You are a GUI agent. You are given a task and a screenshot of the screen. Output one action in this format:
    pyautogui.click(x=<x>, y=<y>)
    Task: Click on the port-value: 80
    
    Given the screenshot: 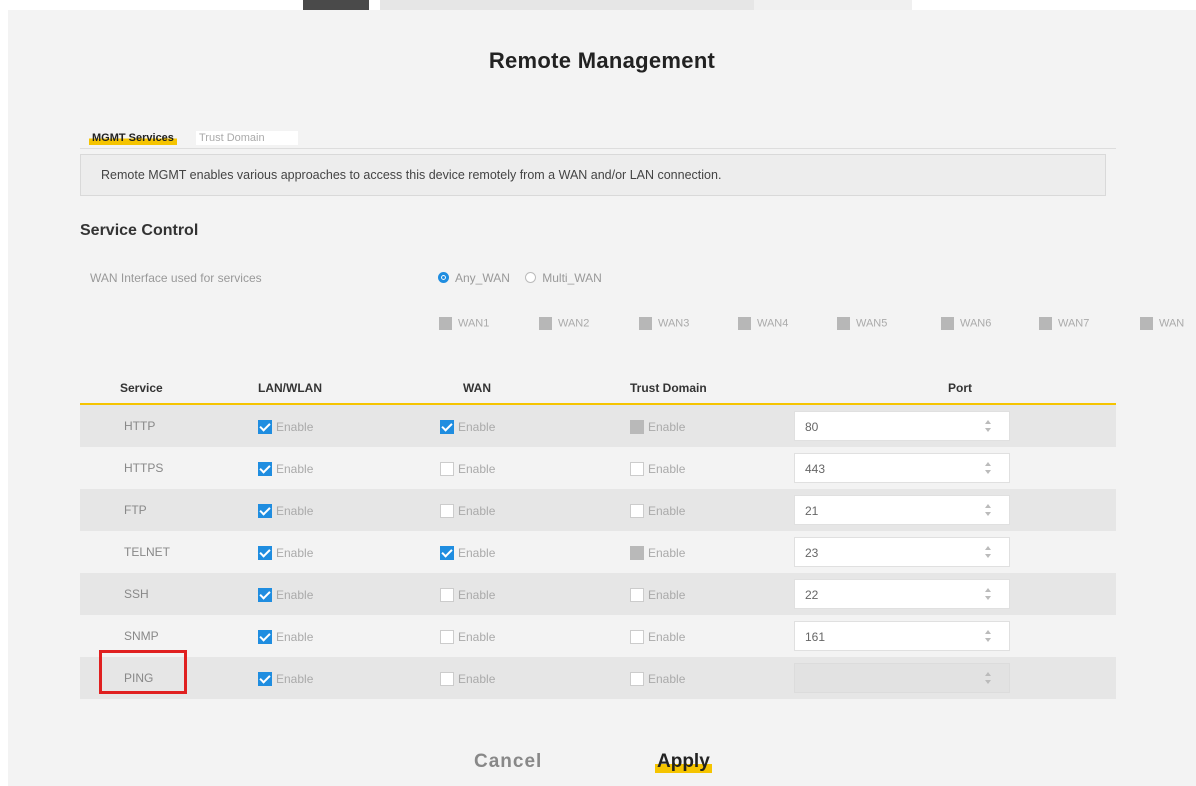 What is the action you would take?
    pyautogui.click(x=812, y=427)
    